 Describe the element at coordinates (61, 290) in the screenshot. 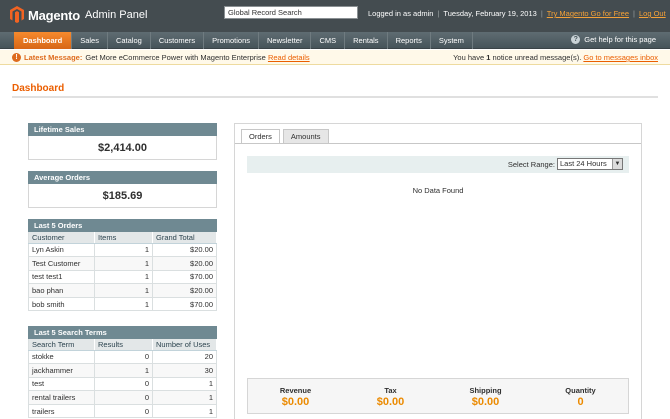

I see `cell-customer: bao phan` at that location.